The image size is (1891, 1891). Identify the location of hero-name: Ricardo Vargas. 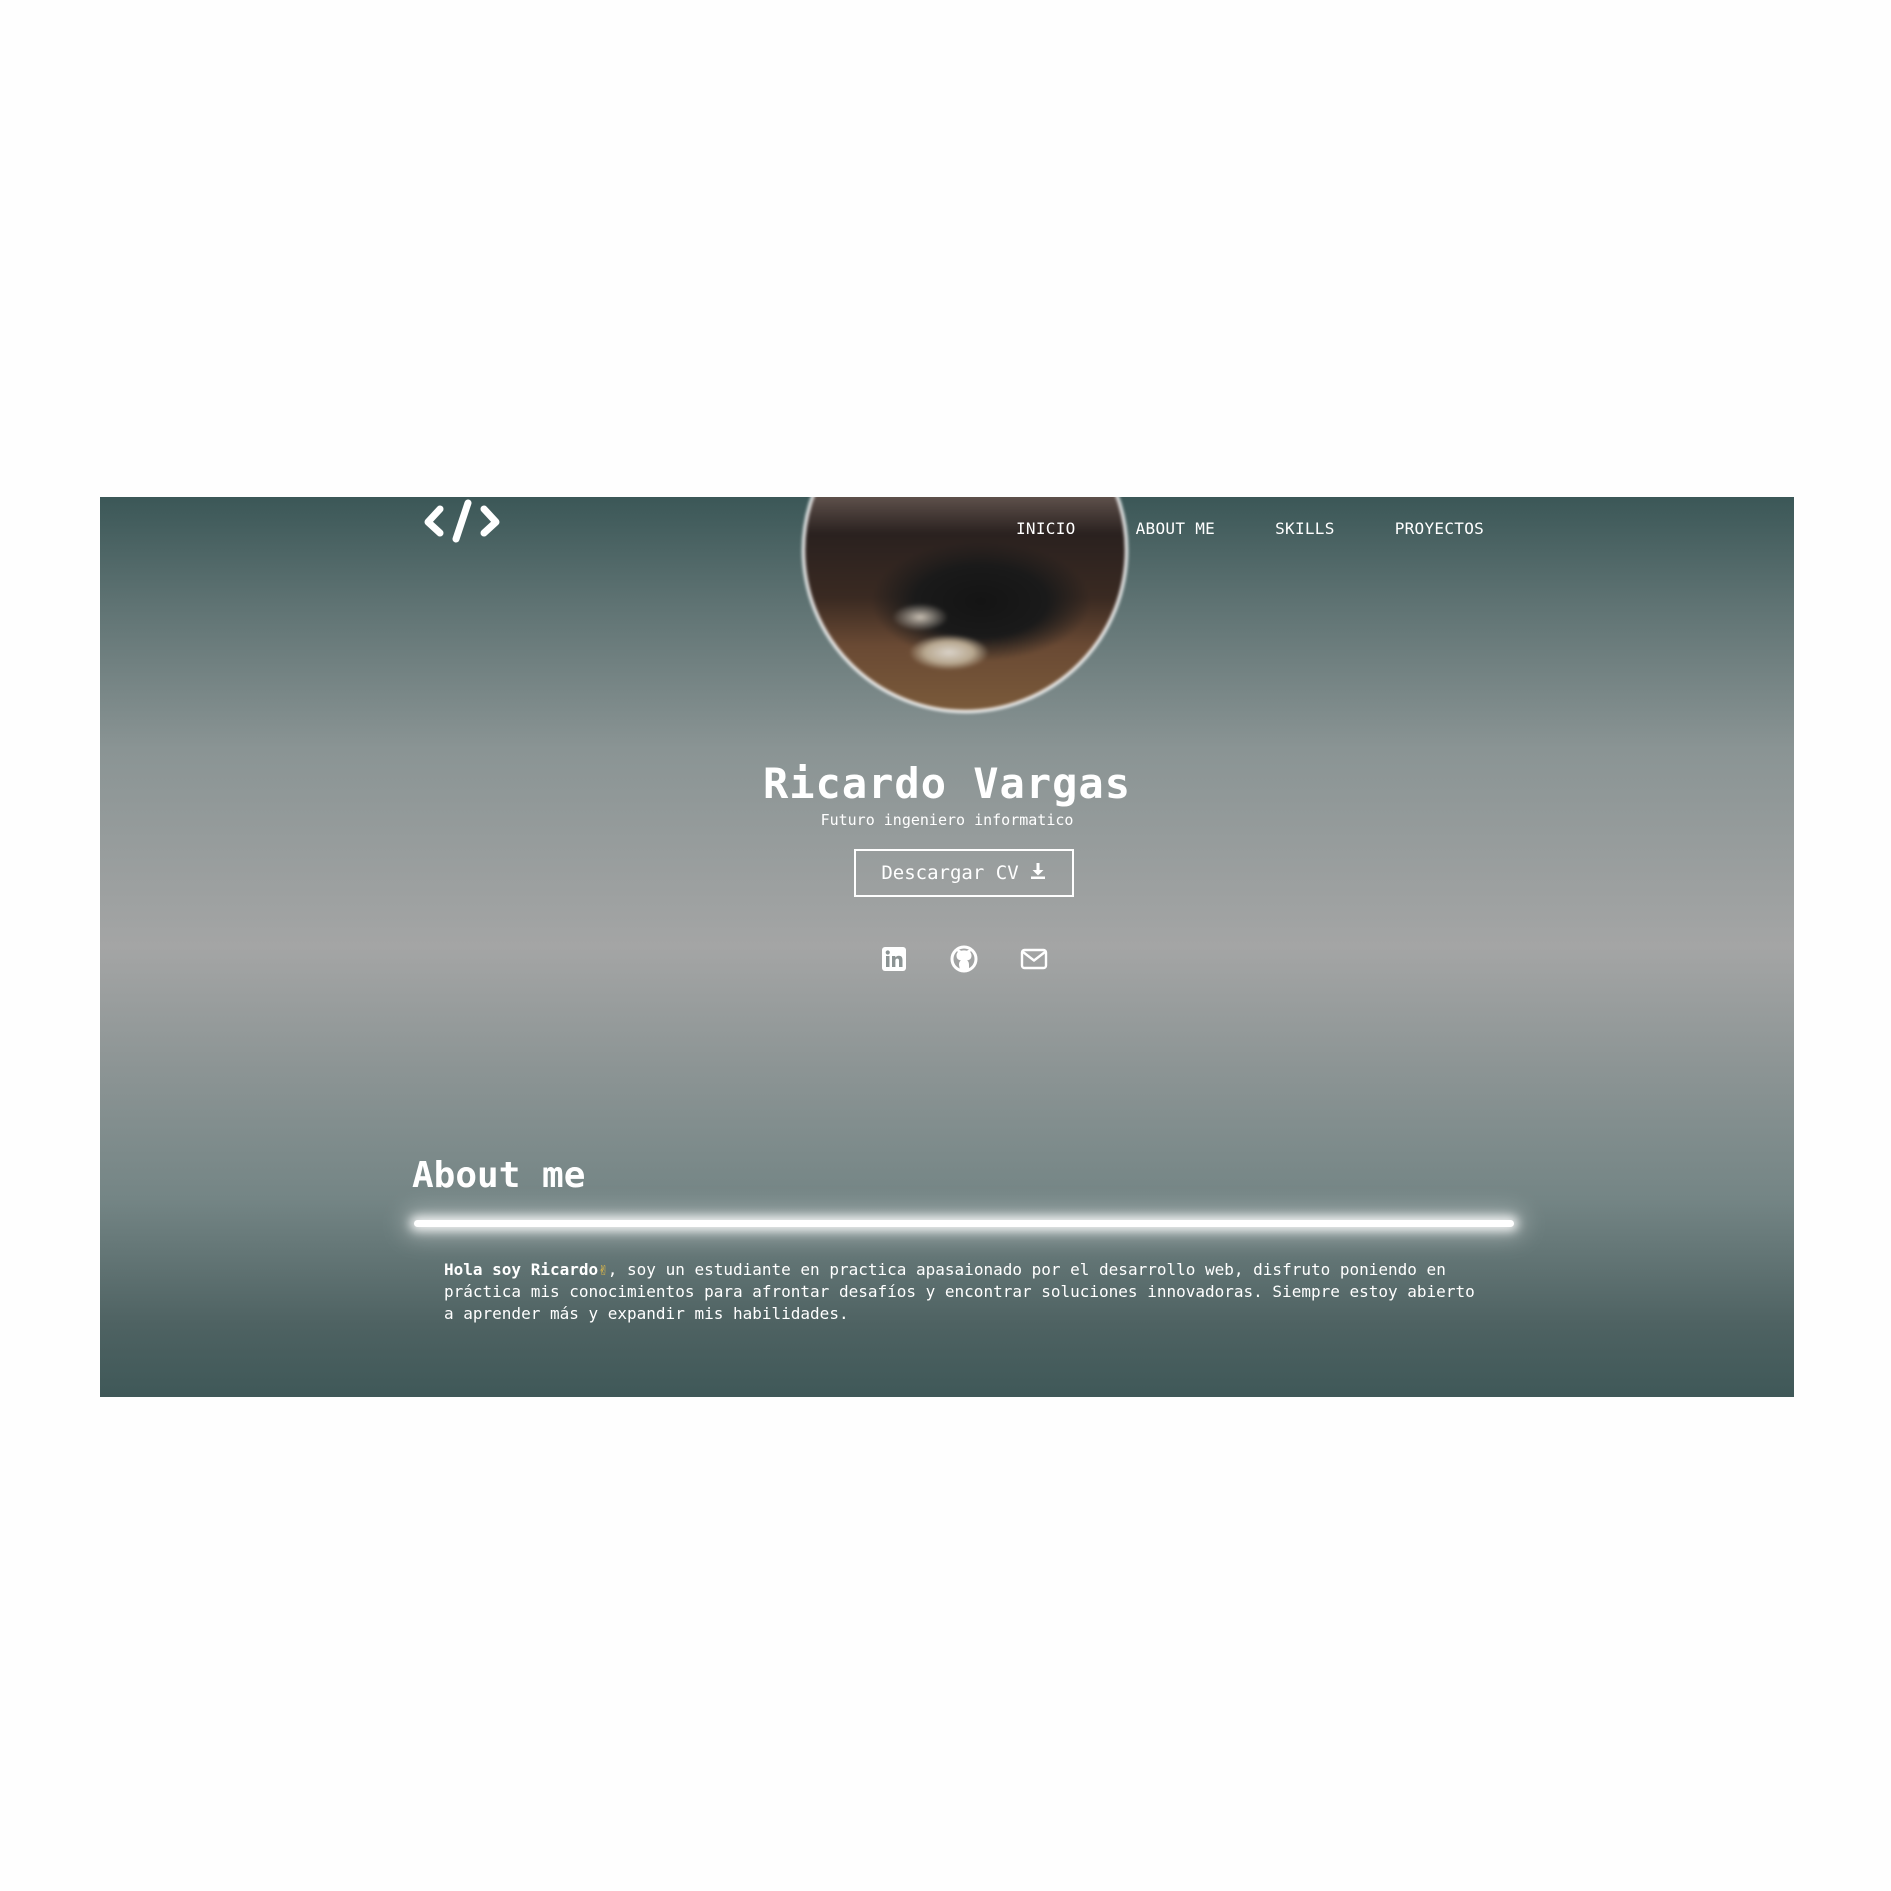
(946, 783).